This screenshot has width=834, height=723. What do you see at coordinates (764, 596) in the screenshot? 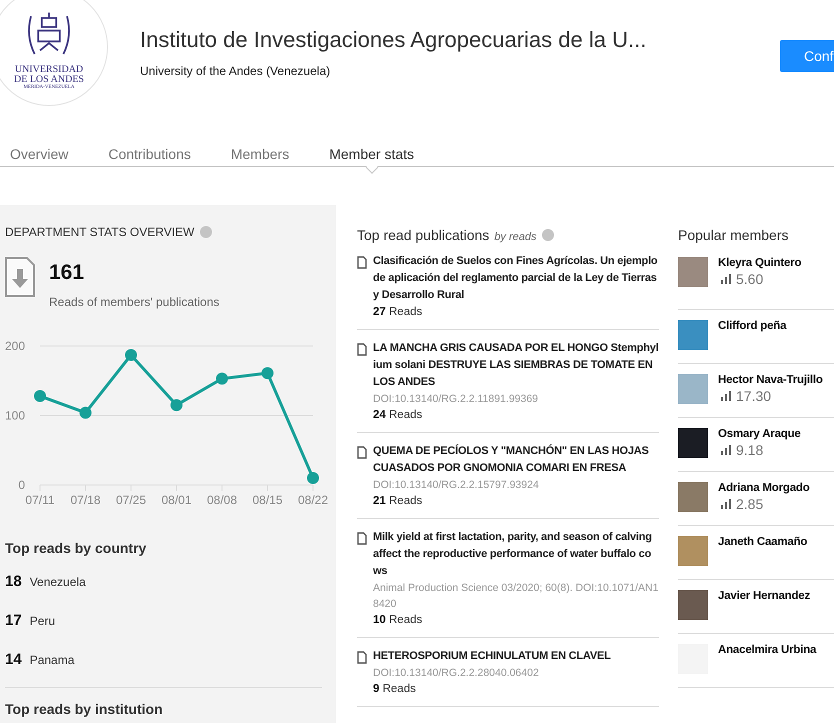
I see `member-name: Javier Hernandez` at bounding box center [764, 596].